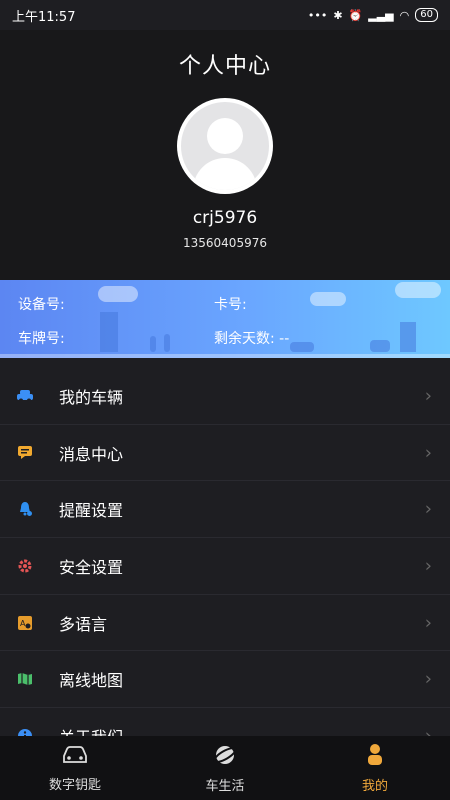 The image size is (450, 800). What do you see at coordinates (91, 511) in the screenshot?
I see `menu-label: 提醒设置` at bounding box center [91, 511].